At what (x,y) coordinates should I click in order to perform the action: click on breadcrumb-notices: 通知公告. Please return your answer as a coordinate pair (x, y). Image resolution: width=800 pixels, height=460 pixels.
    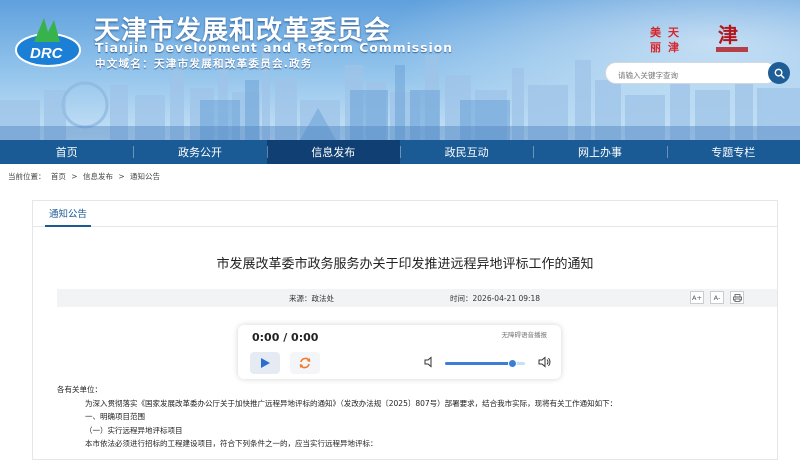
    Looking at the image, I should click on (145, 176).